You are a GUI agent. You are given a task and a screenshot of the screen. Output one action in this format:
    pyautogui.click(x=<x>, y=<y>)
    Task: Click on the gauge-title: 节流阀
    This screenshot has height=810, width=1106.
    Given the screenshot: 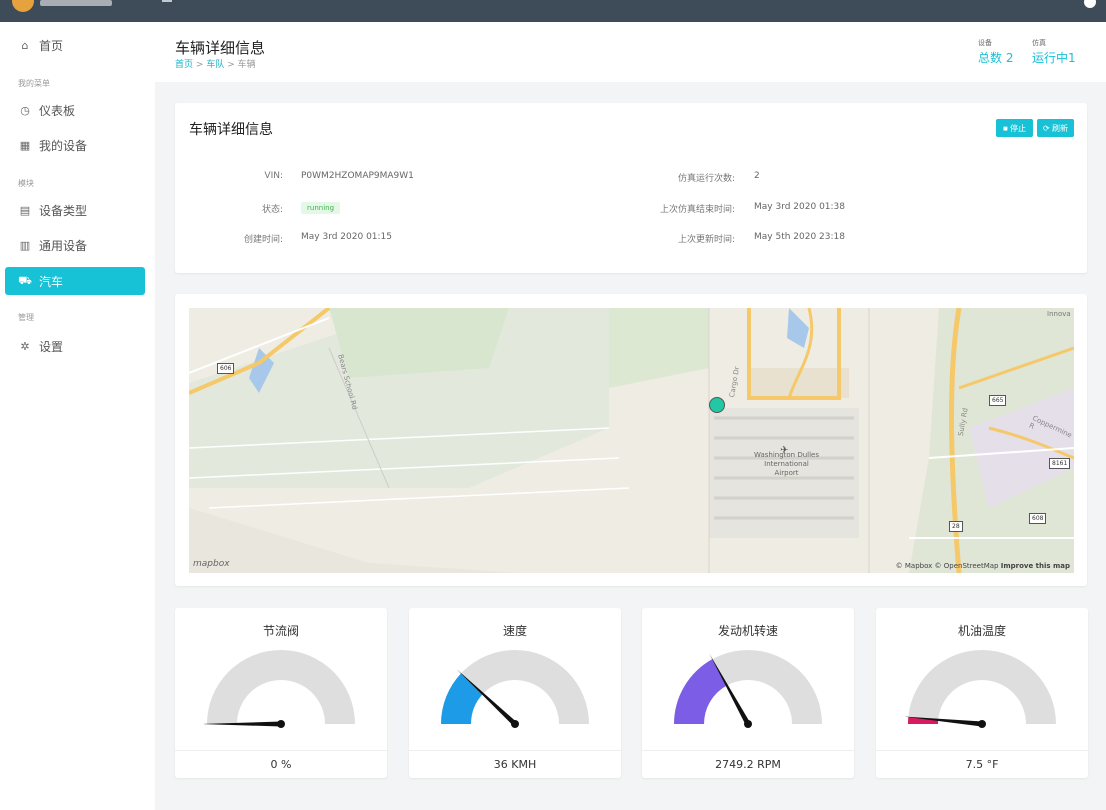 What is the action you would take?
    pyautogui.click(x=280, y=631)
    